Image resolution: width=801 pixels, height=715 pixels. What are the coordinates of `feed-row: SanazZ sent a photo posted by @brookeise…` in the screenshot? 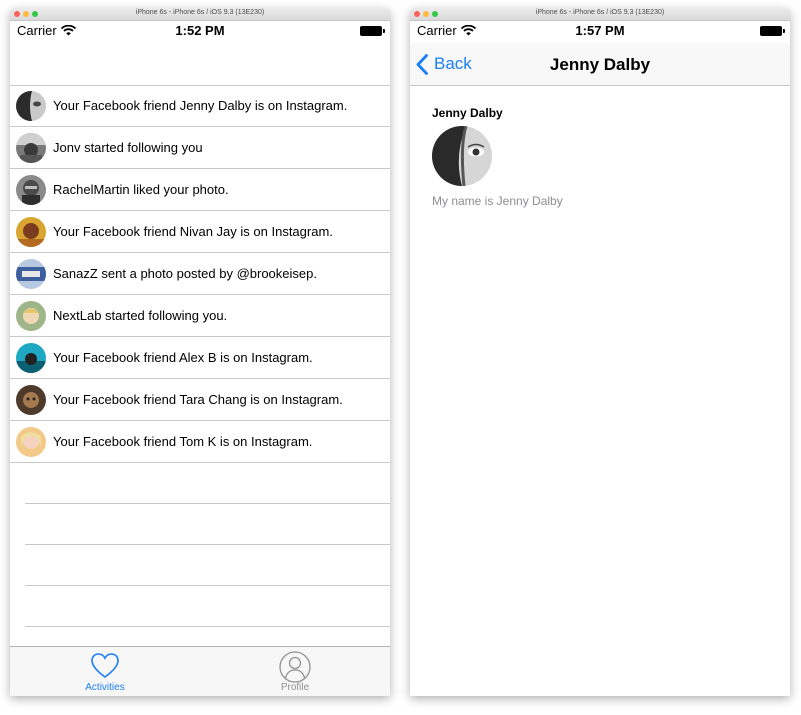 It's located at (200, 274).